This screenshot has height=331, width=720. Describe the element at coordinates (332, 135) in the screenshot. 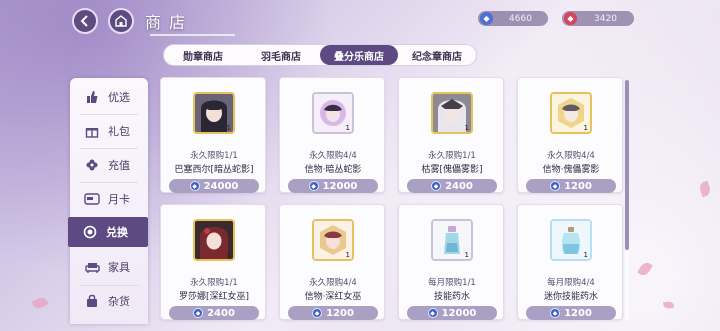

I see `shop-item-card: 1 永久限购4/4 信物·暗丛蛇影 ◆ 12000` at that location.